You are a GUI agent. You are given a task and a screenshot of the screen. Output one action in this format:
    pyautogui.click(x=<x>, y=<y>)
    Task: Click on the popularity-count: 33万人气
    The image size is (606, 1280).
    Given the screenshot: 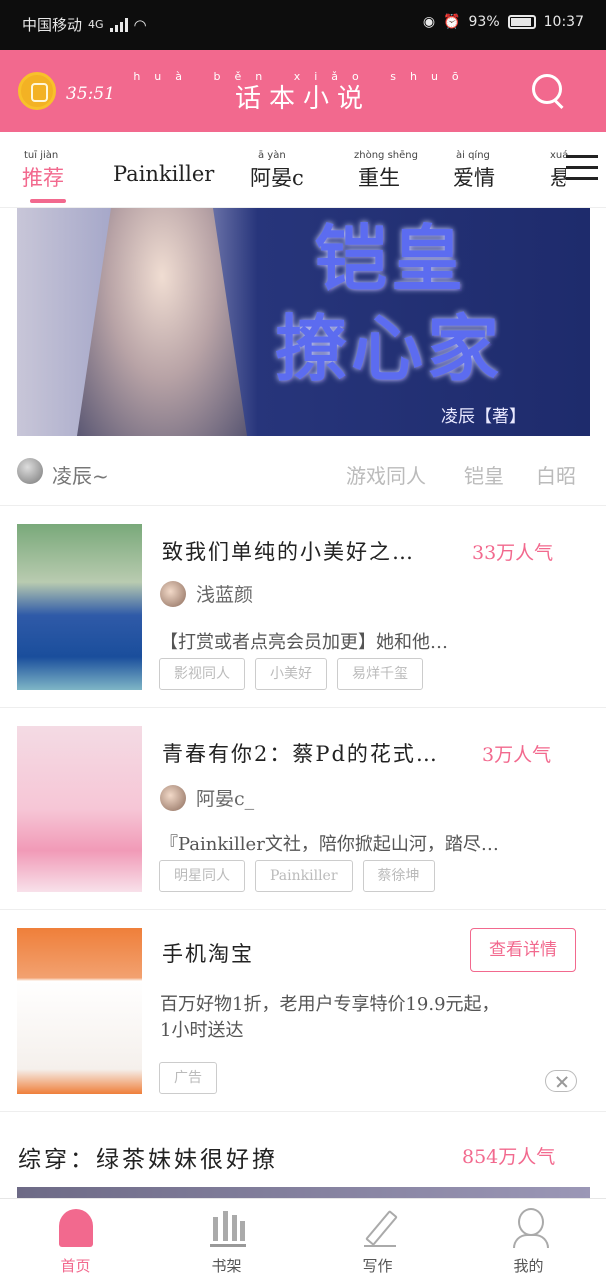 What is the action you would take?
    pyautogui.click(x=513, y=553)
    